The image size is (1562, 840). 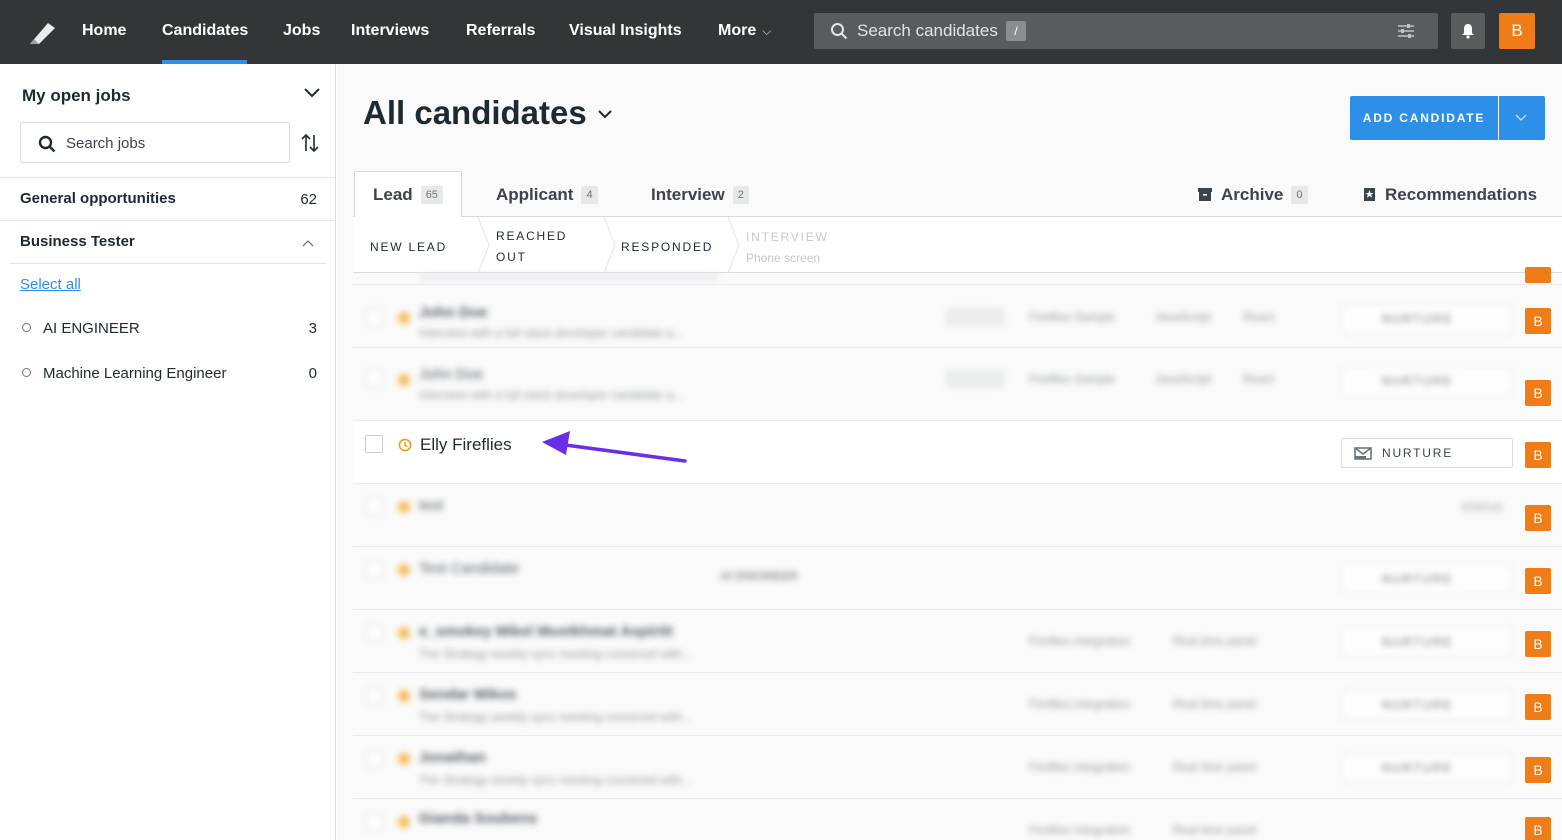 I want to click on search-icon, so click(x=47, y=144).